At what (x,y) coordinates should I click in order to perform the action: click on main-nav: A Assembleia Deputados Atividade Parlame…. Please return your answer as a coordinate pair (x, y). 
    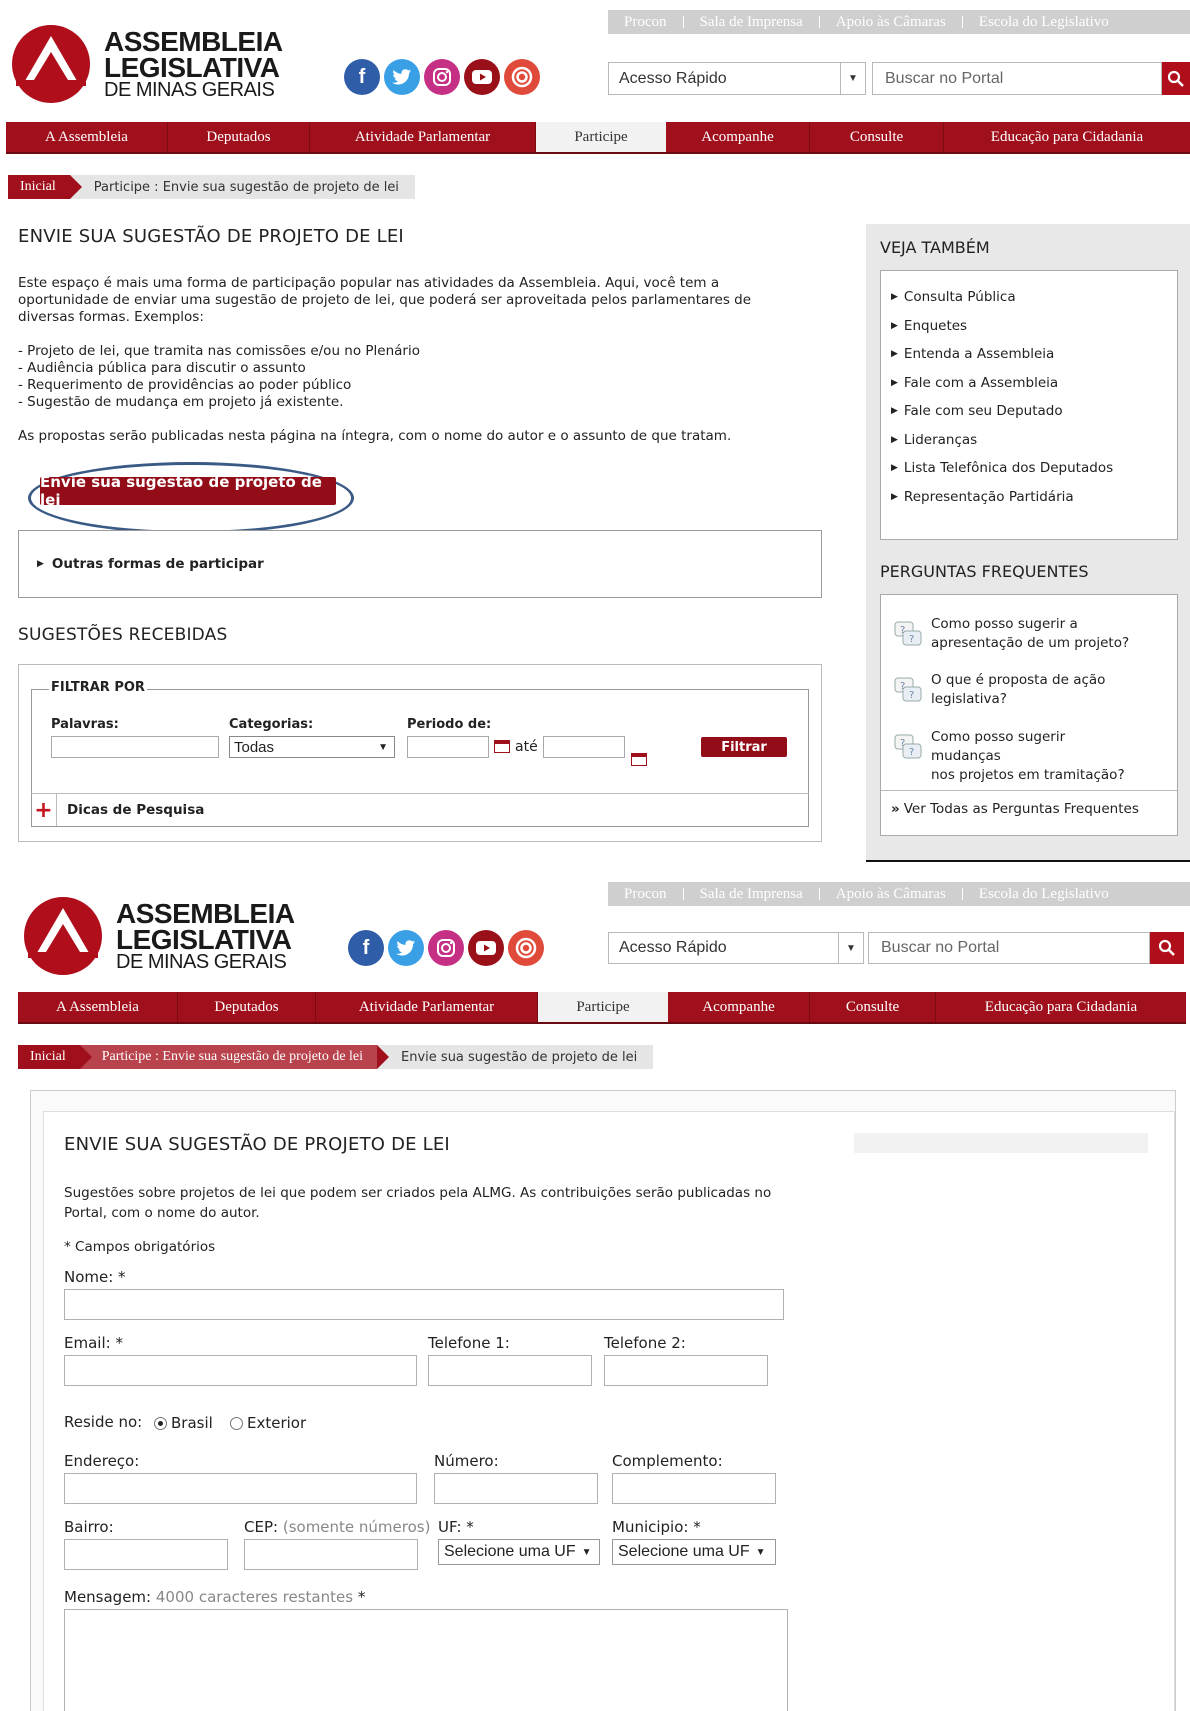
    Looking at the image, I should click on (598, 138).